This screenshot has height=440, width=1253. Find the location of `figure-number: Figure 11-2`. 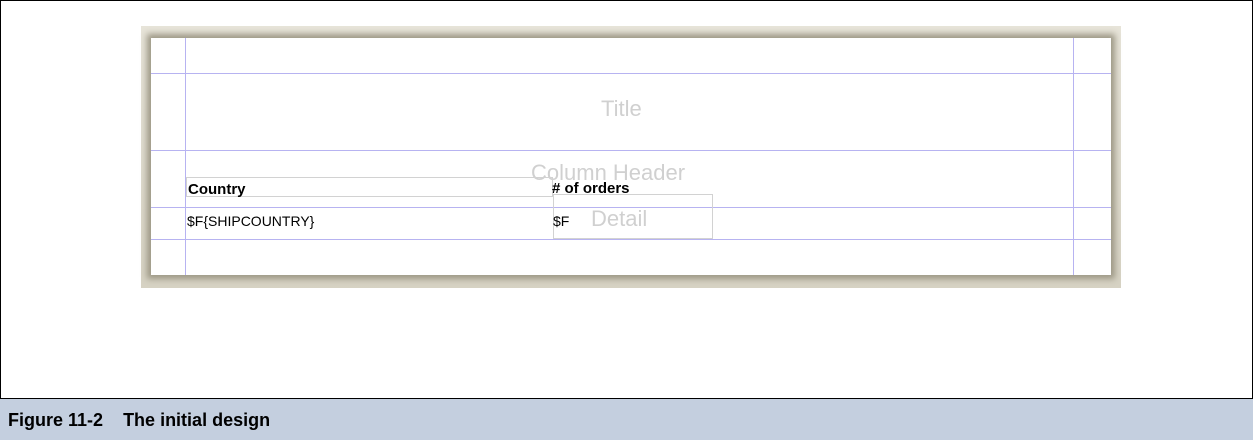

figure-number: Figure 11-2 is located at coordinates (56, 420).